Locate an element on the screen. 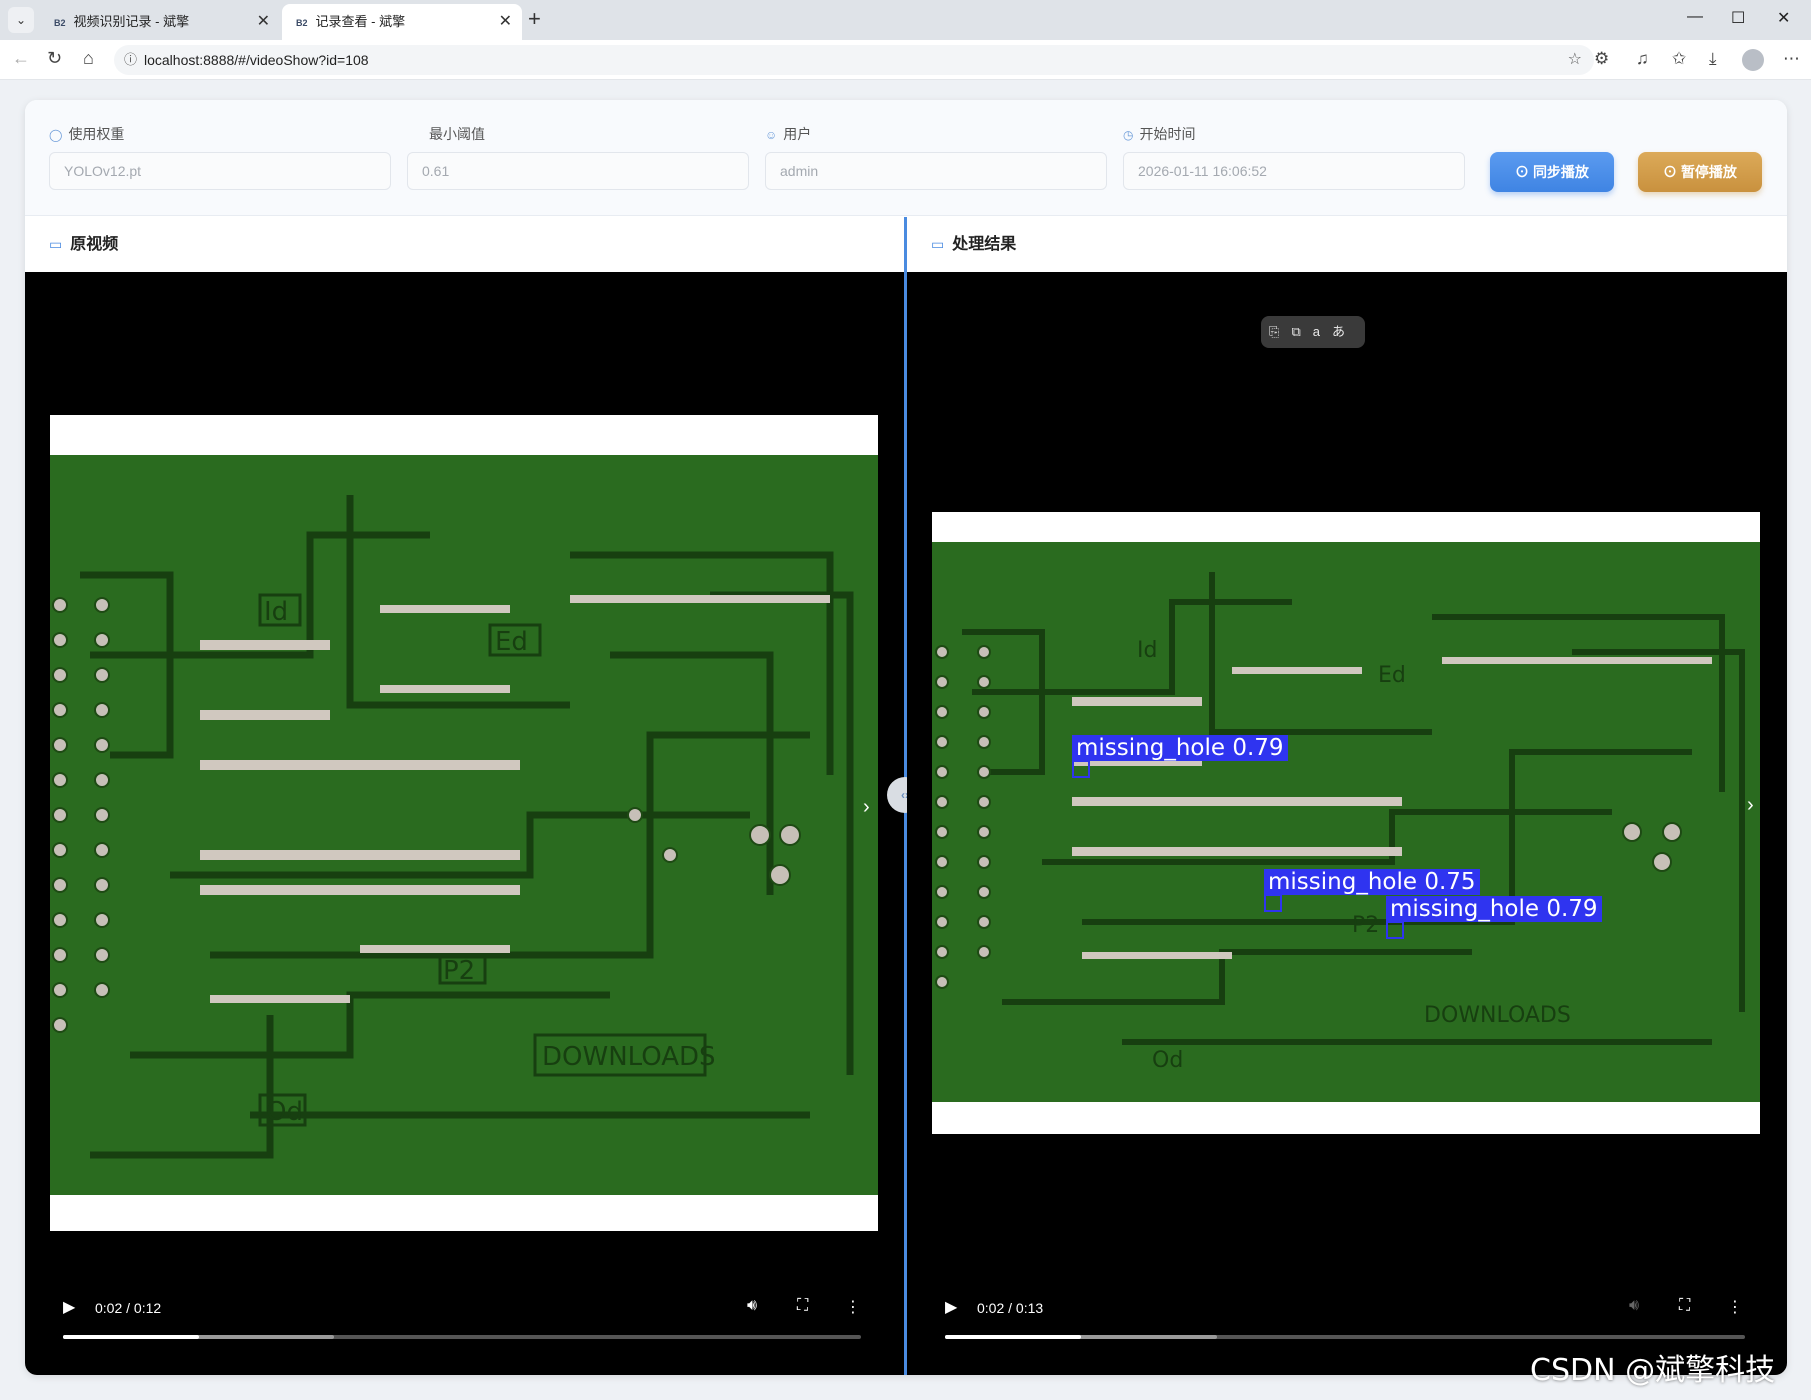  threshold-field: 0.61 is located at coordinates (578, 171).